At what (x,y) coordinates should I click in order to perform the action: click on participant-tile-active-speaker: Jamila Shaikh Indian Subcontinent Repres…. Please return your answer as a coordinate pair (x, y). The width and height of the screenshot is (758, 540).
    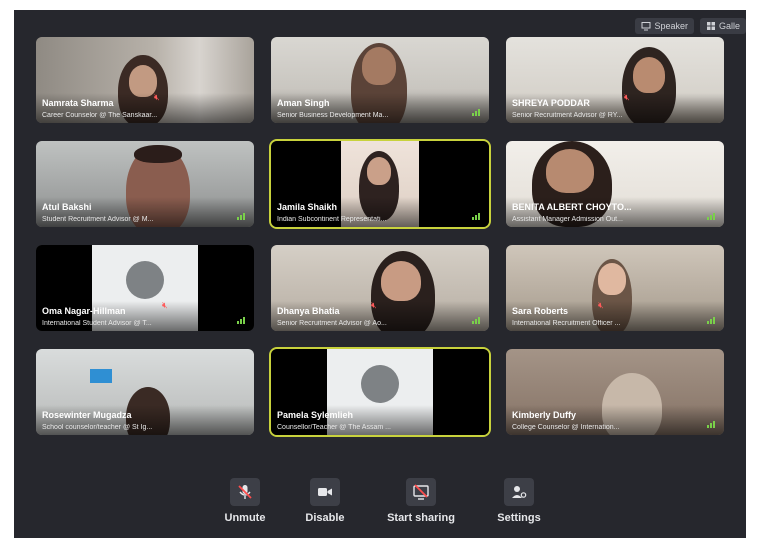
    Looking at the image, I should click on (380, 184).